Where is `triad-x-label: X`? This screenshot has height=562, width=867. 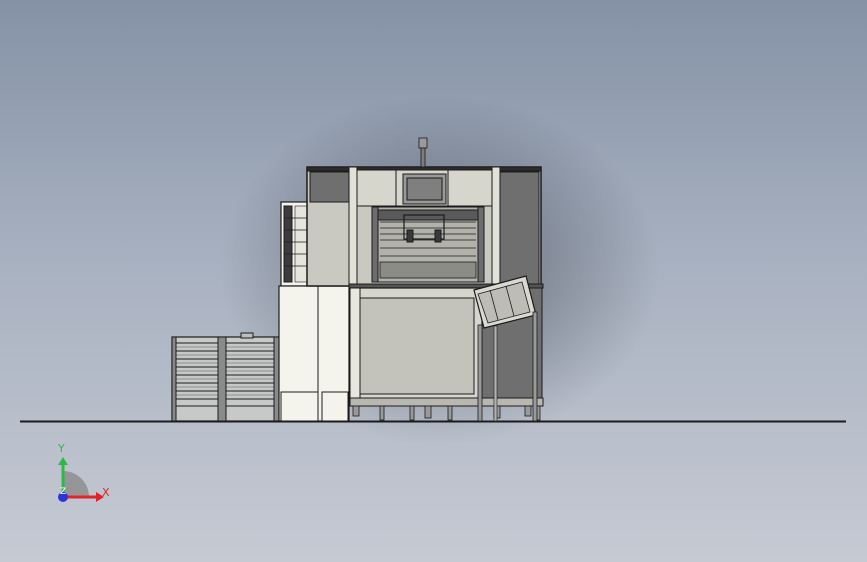 triad-x-label: X is located at coordinates (106, 492).